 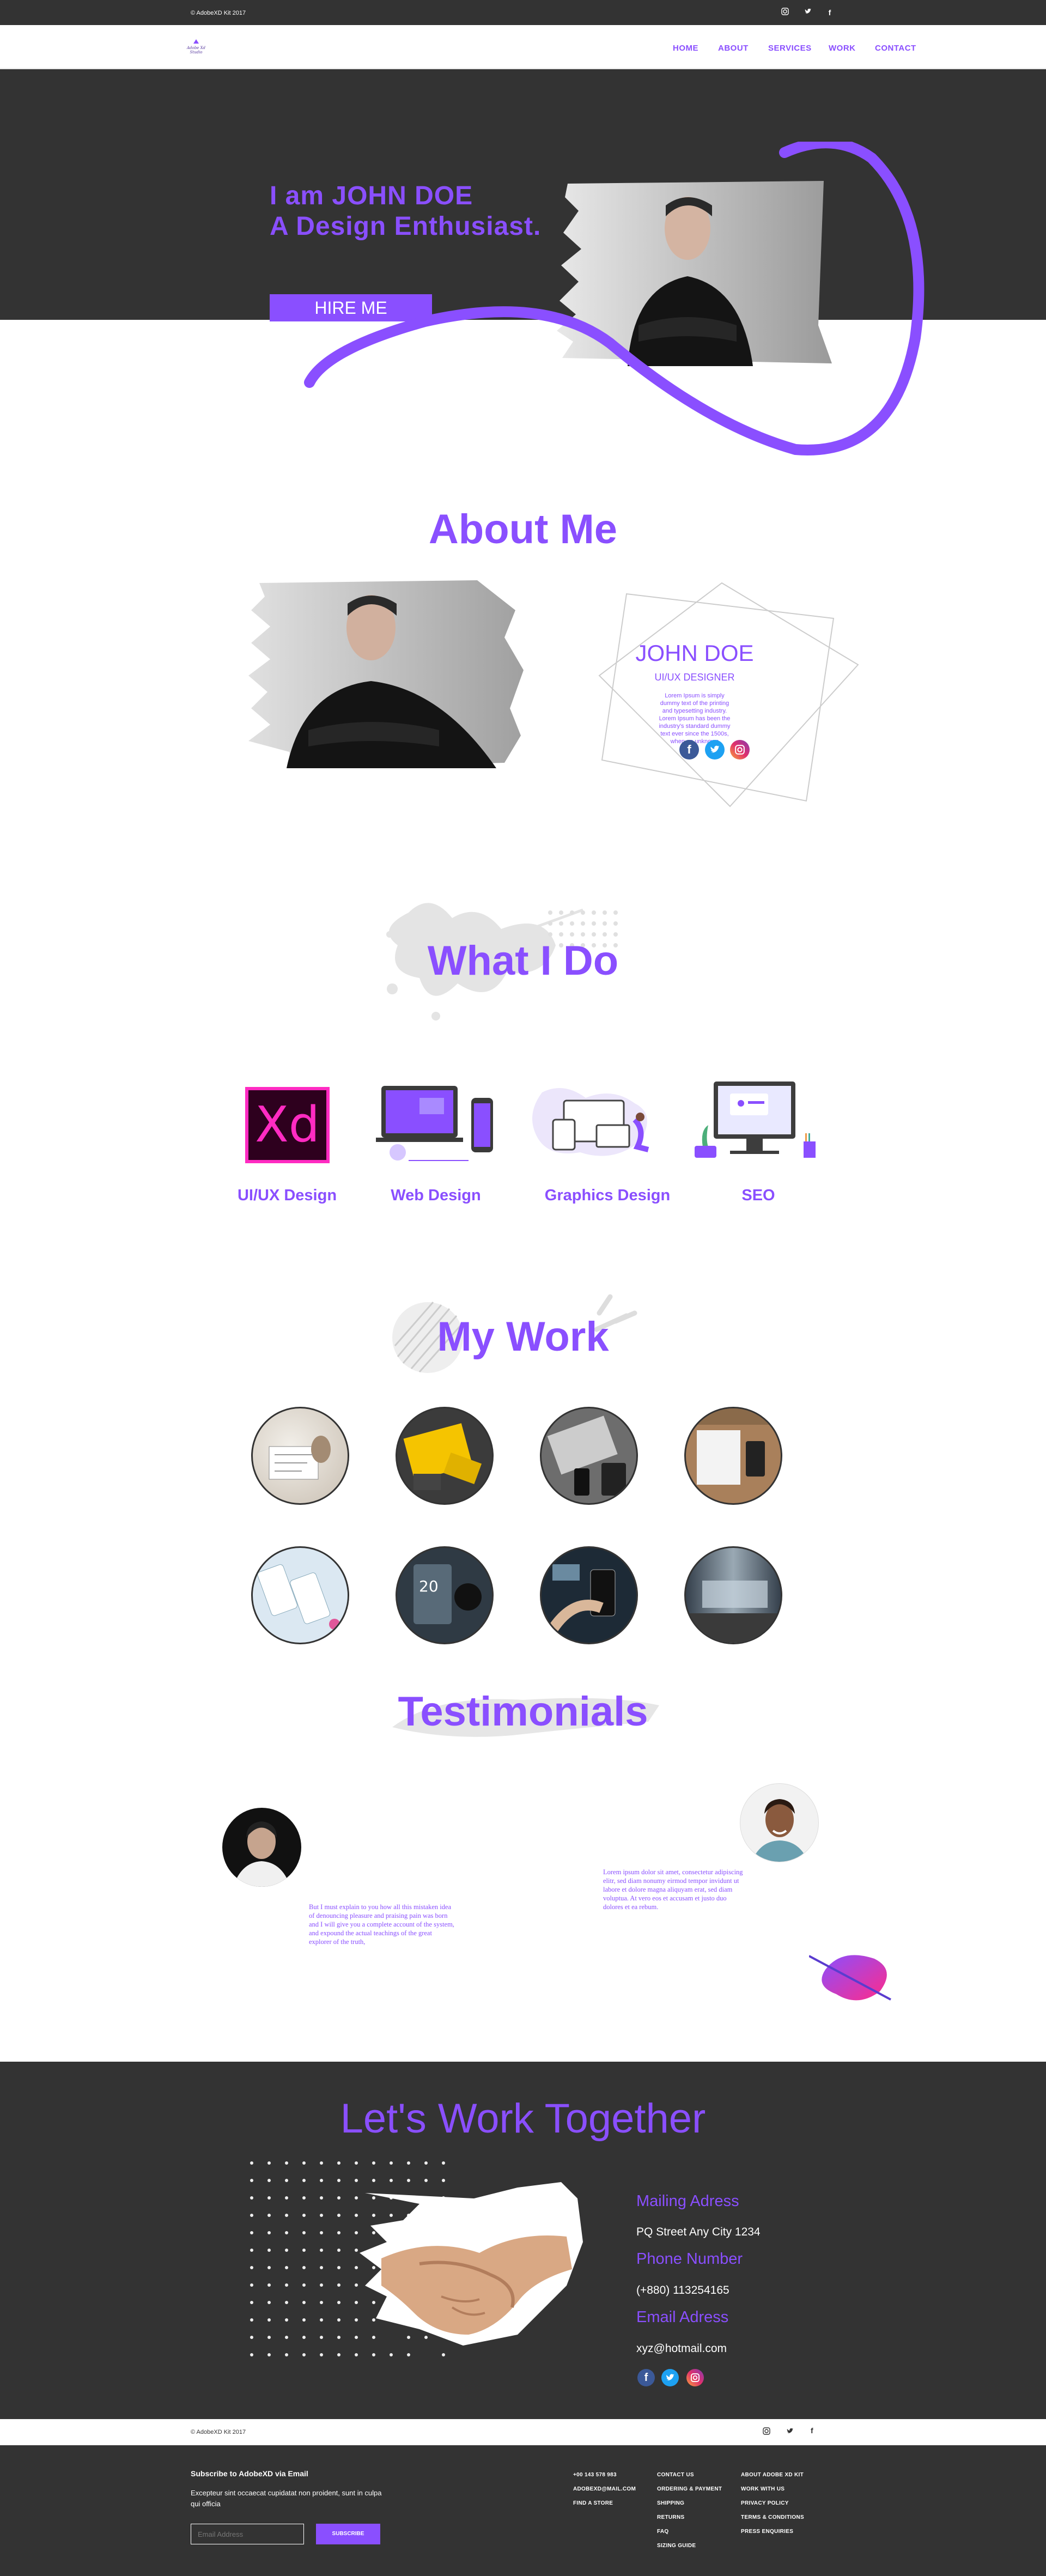 I want to click on email-label: Email Adress, so click(x=682, y=2317).